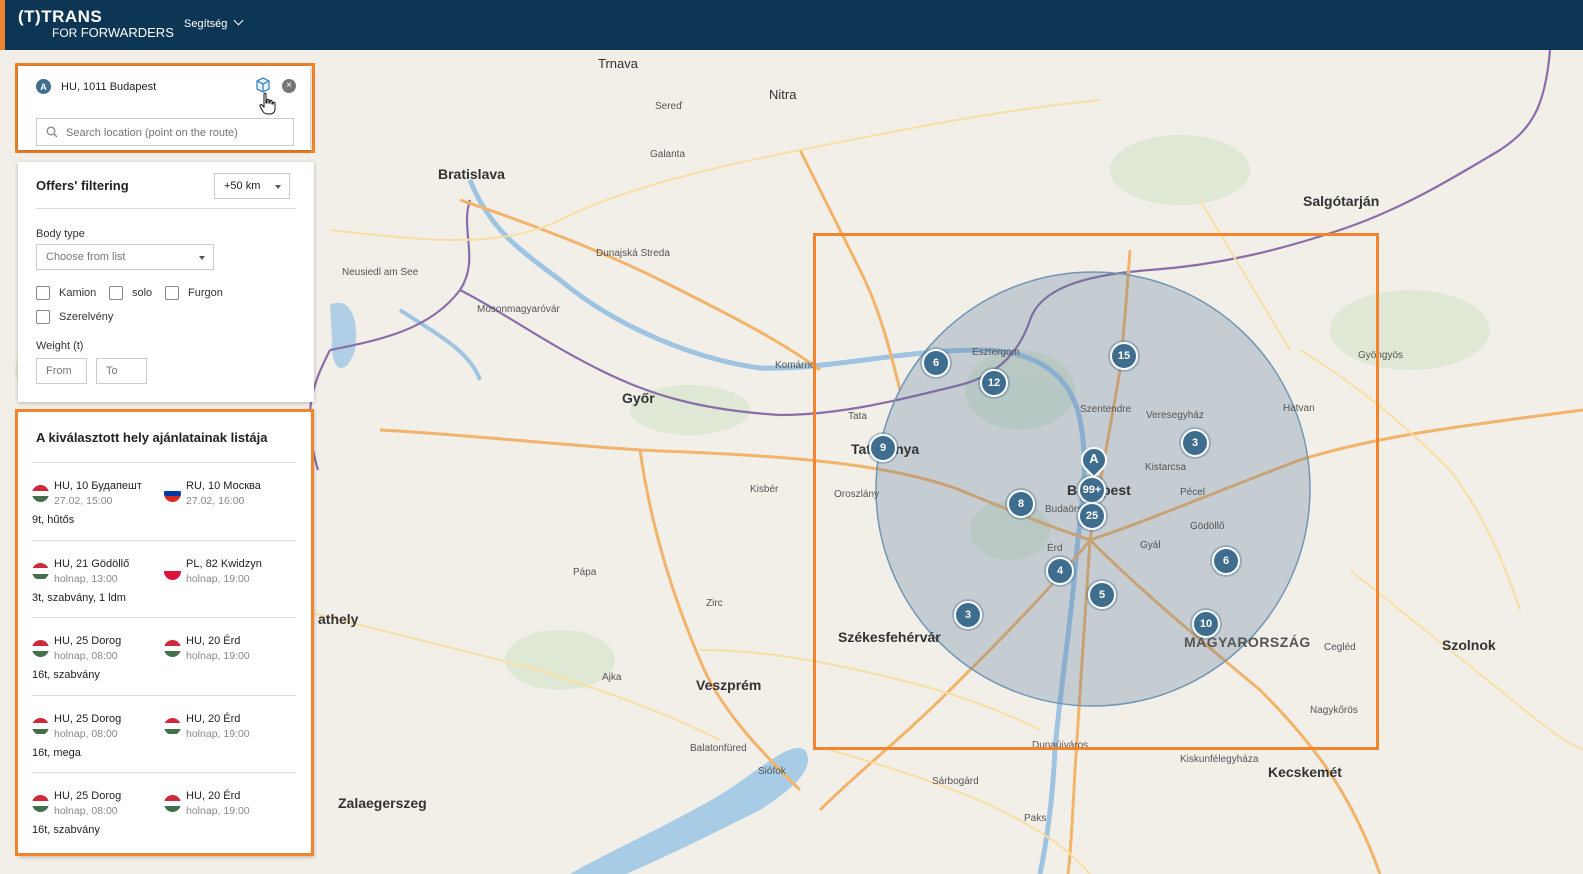 This screenshot has width=1583, height=874. Describe the element at coordinates (471, 174) in the screenshot. I see `place-label: Bratislava` at that location.